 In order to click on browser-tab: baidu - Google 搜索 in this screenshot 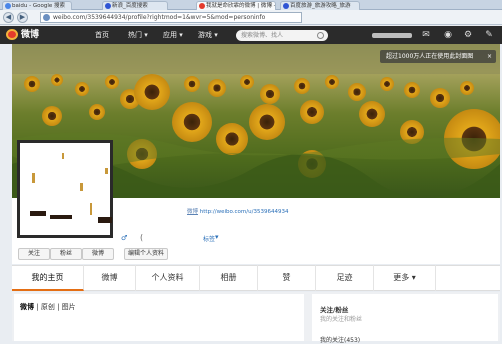, I will do `click(37, 5)`.